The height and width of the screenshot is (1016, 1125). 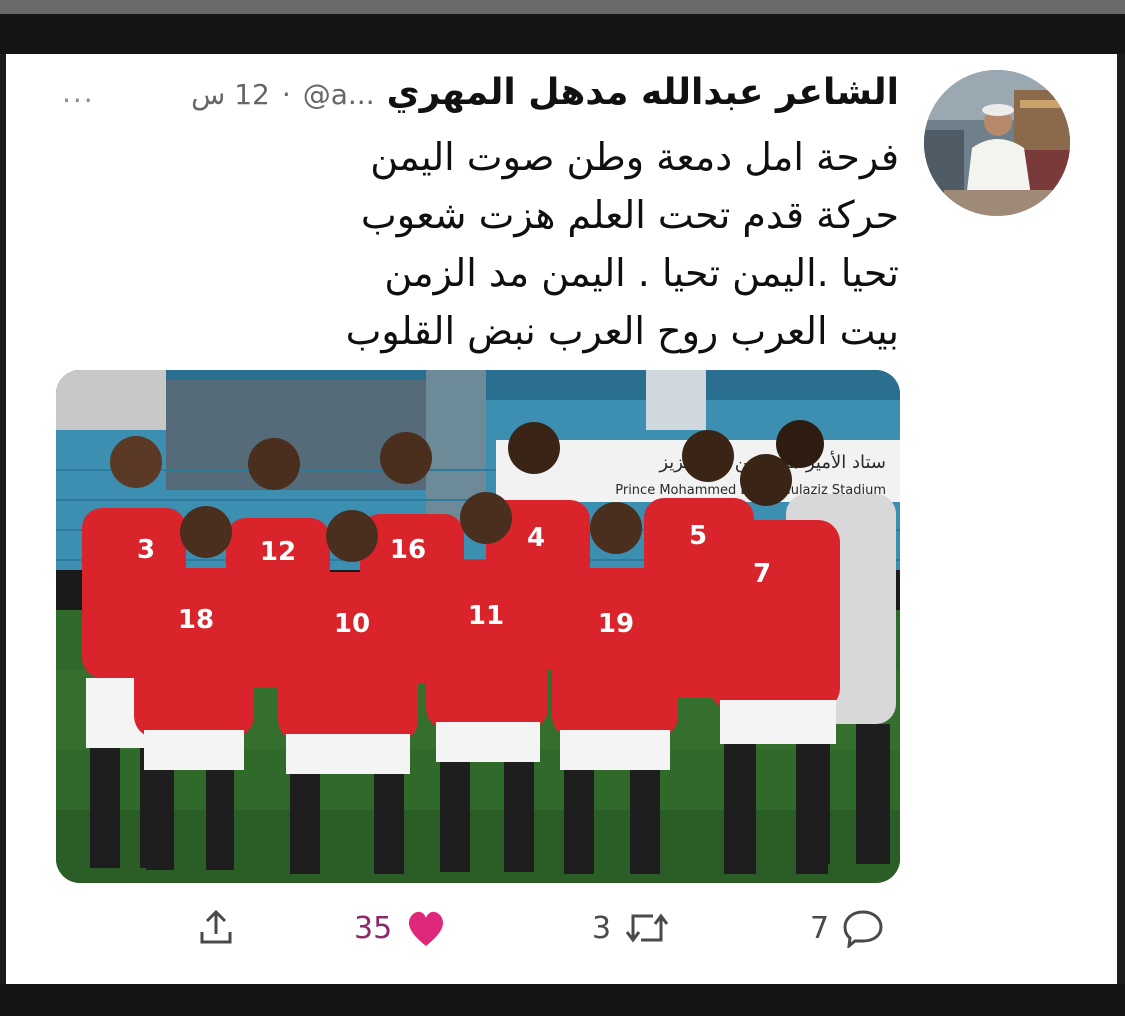 I want to click on share-button, so click(x=216, y=928).